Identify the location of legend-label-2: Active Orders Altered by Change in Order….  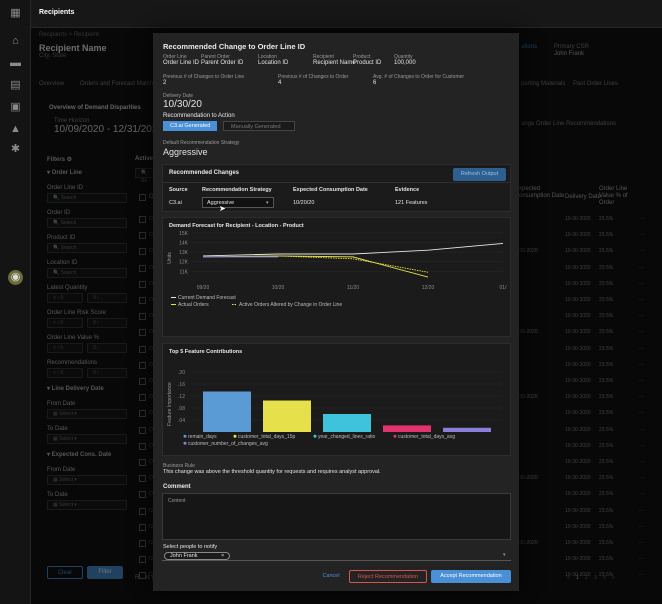
(290, 305).